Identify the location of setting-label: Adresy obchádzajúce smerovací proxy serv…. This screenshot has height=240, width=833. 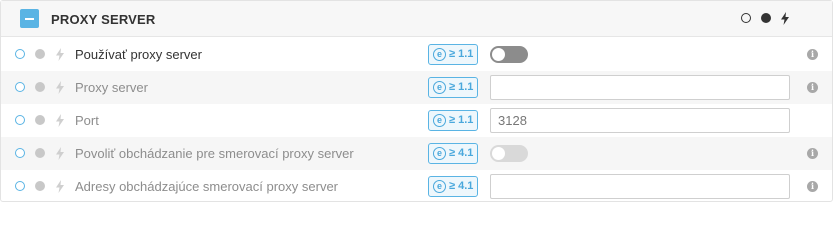
(207, 186).